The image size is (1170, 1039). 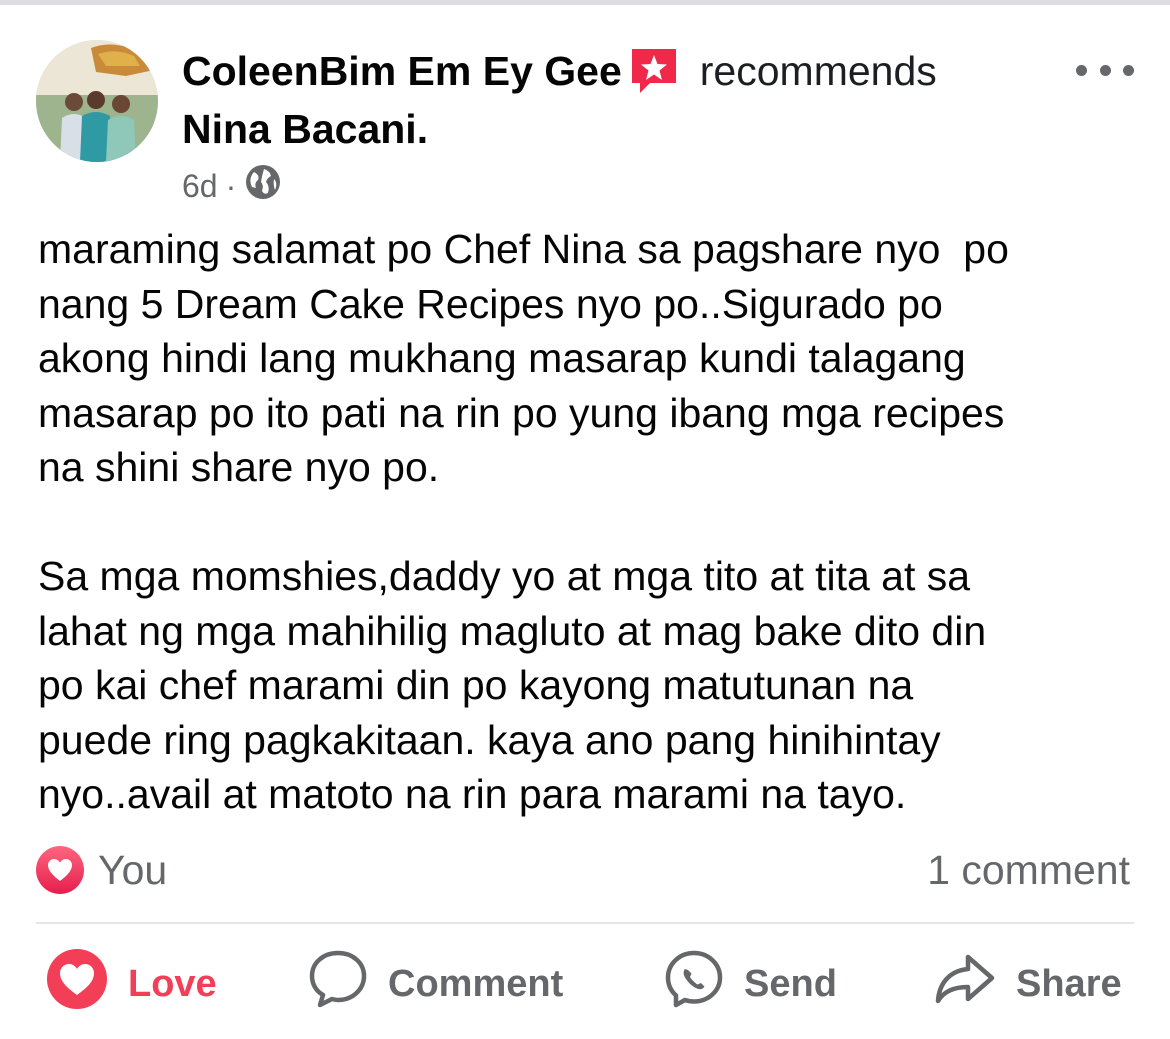 I want to click on post-meta: 6d ·, so click(x=232, y=186).